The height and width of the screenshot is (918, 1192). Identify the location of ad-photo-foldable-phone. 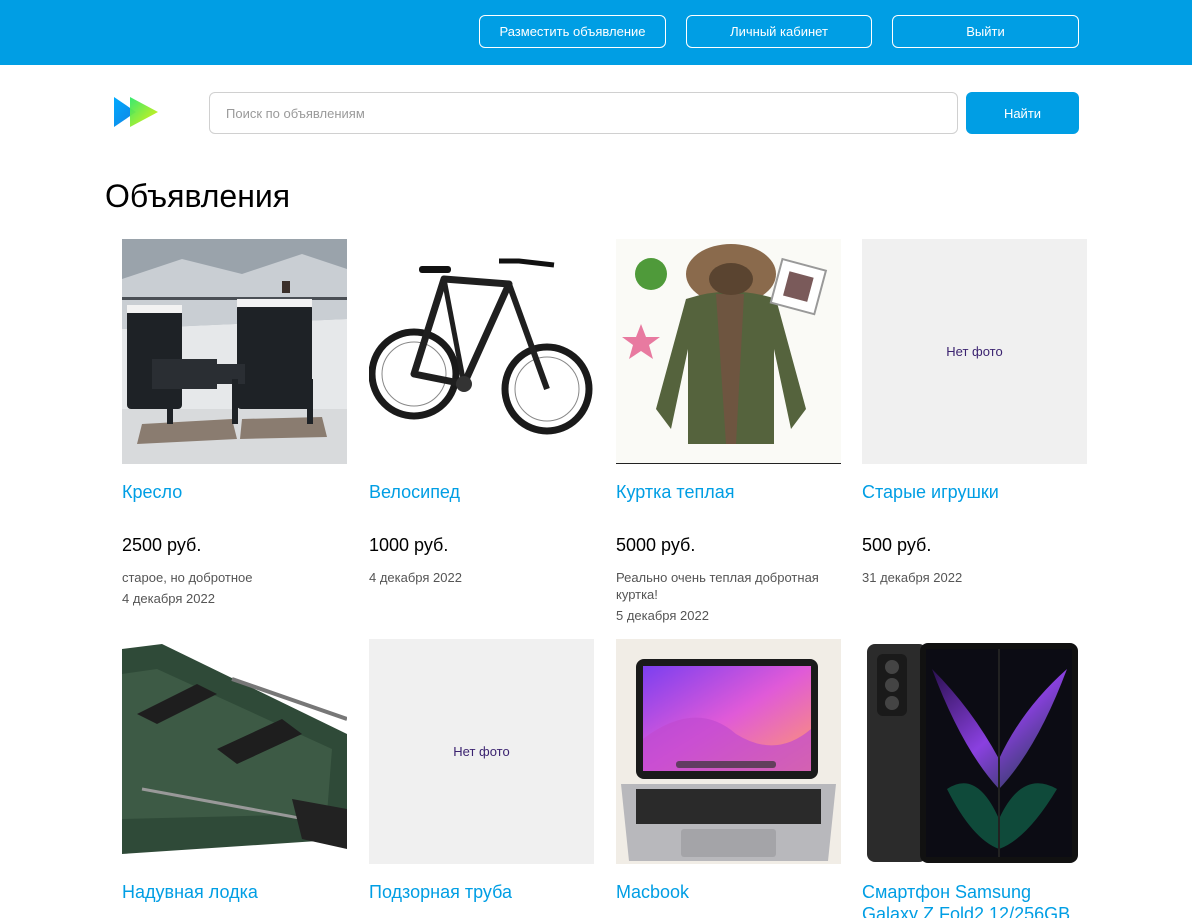
(974, 751).